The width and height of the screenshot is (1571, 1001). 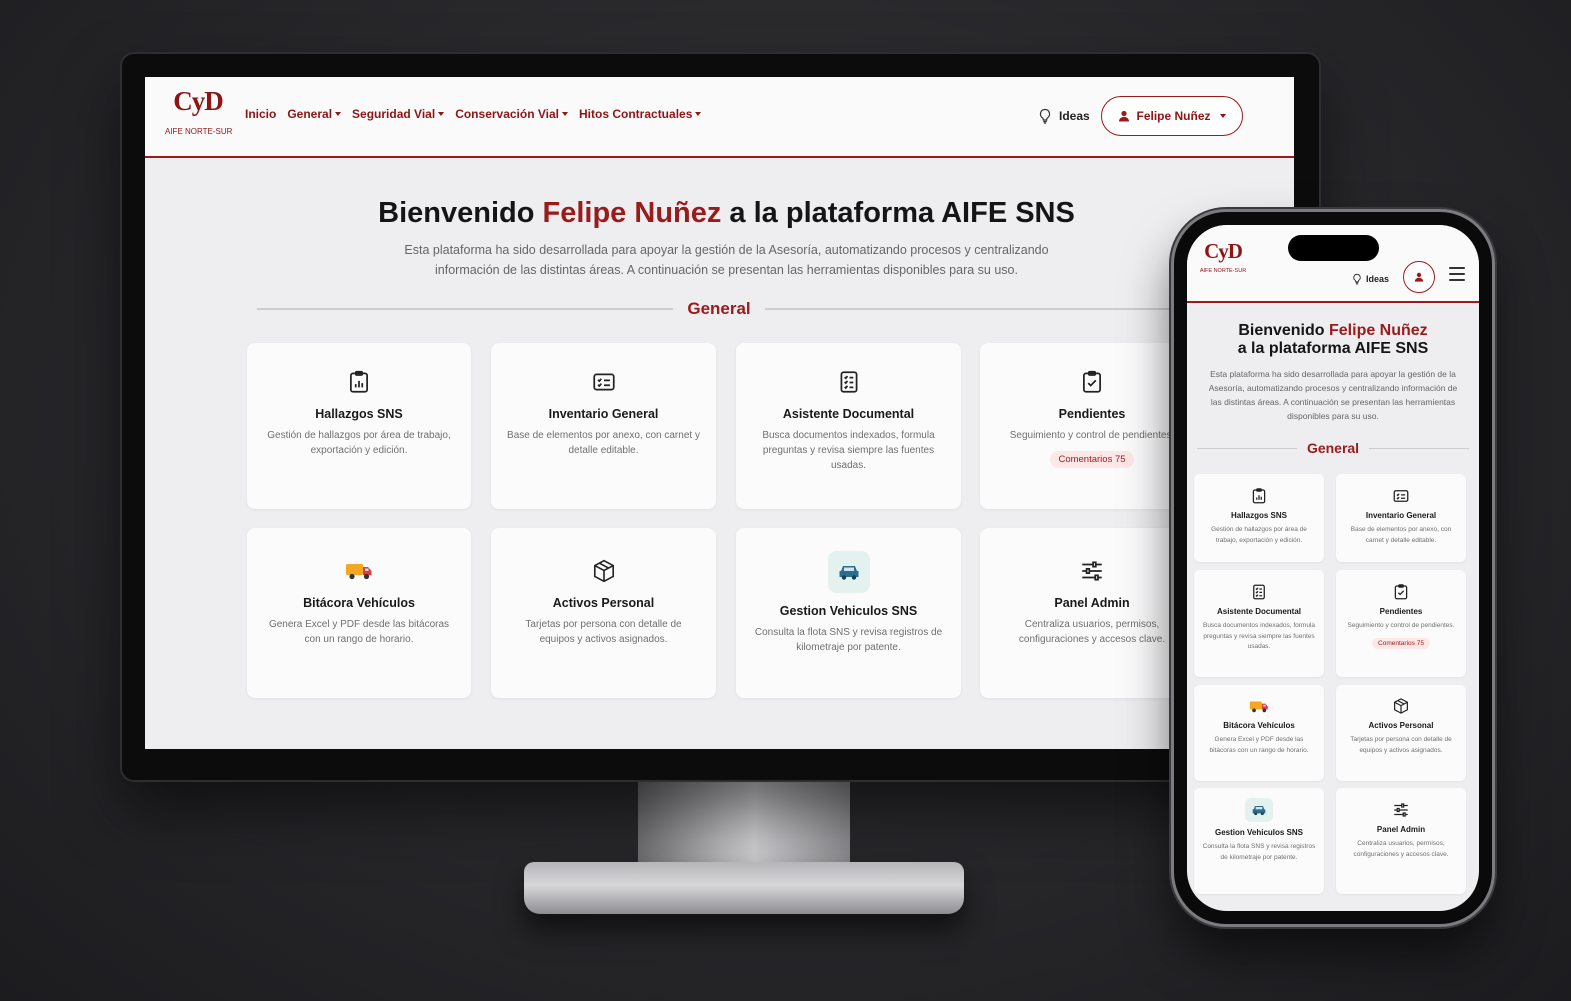 What do you see at coordinates (1457, 274) in the screenshot?
I see `hamburger-menu-icon` at bounding box center [1457, 274].